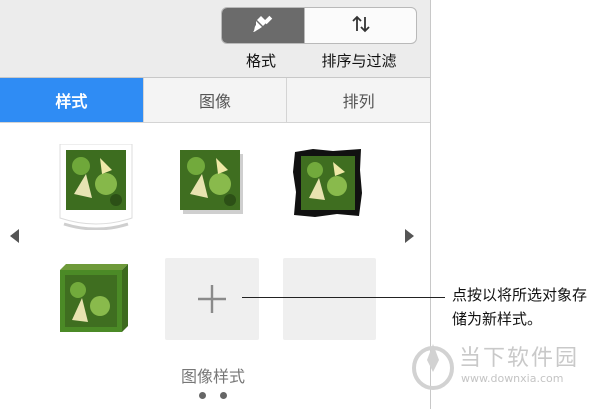 This screenshot has height=409, width=595. I want to click on style-thumb-rough-border, so click(328, 183).